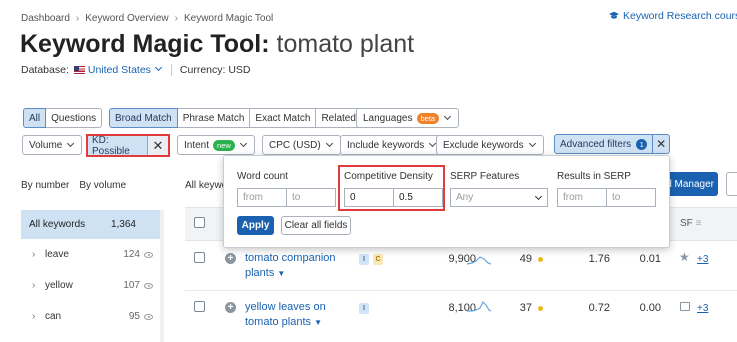 The image size is (737, 342). I want to click on kd-indicator-dot, so click(540, 308).